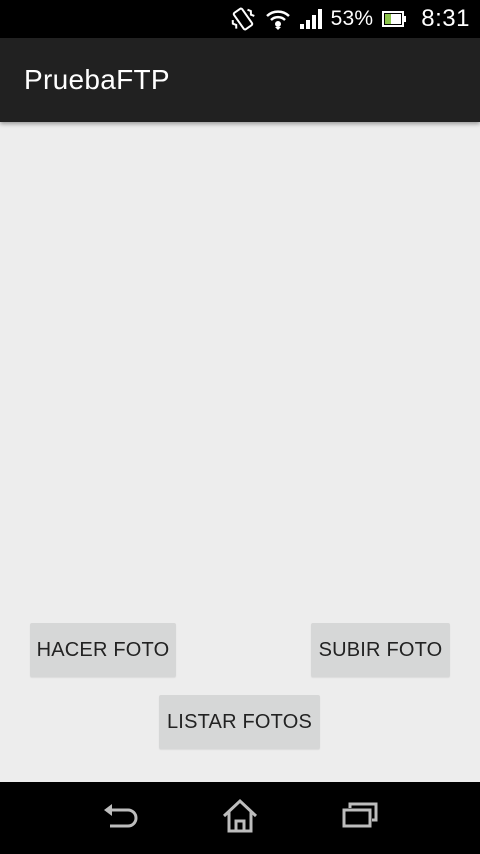 This screenshot has width=480, height=854. I want to click on status-bar: 53% 8:31, so click(240, 19).